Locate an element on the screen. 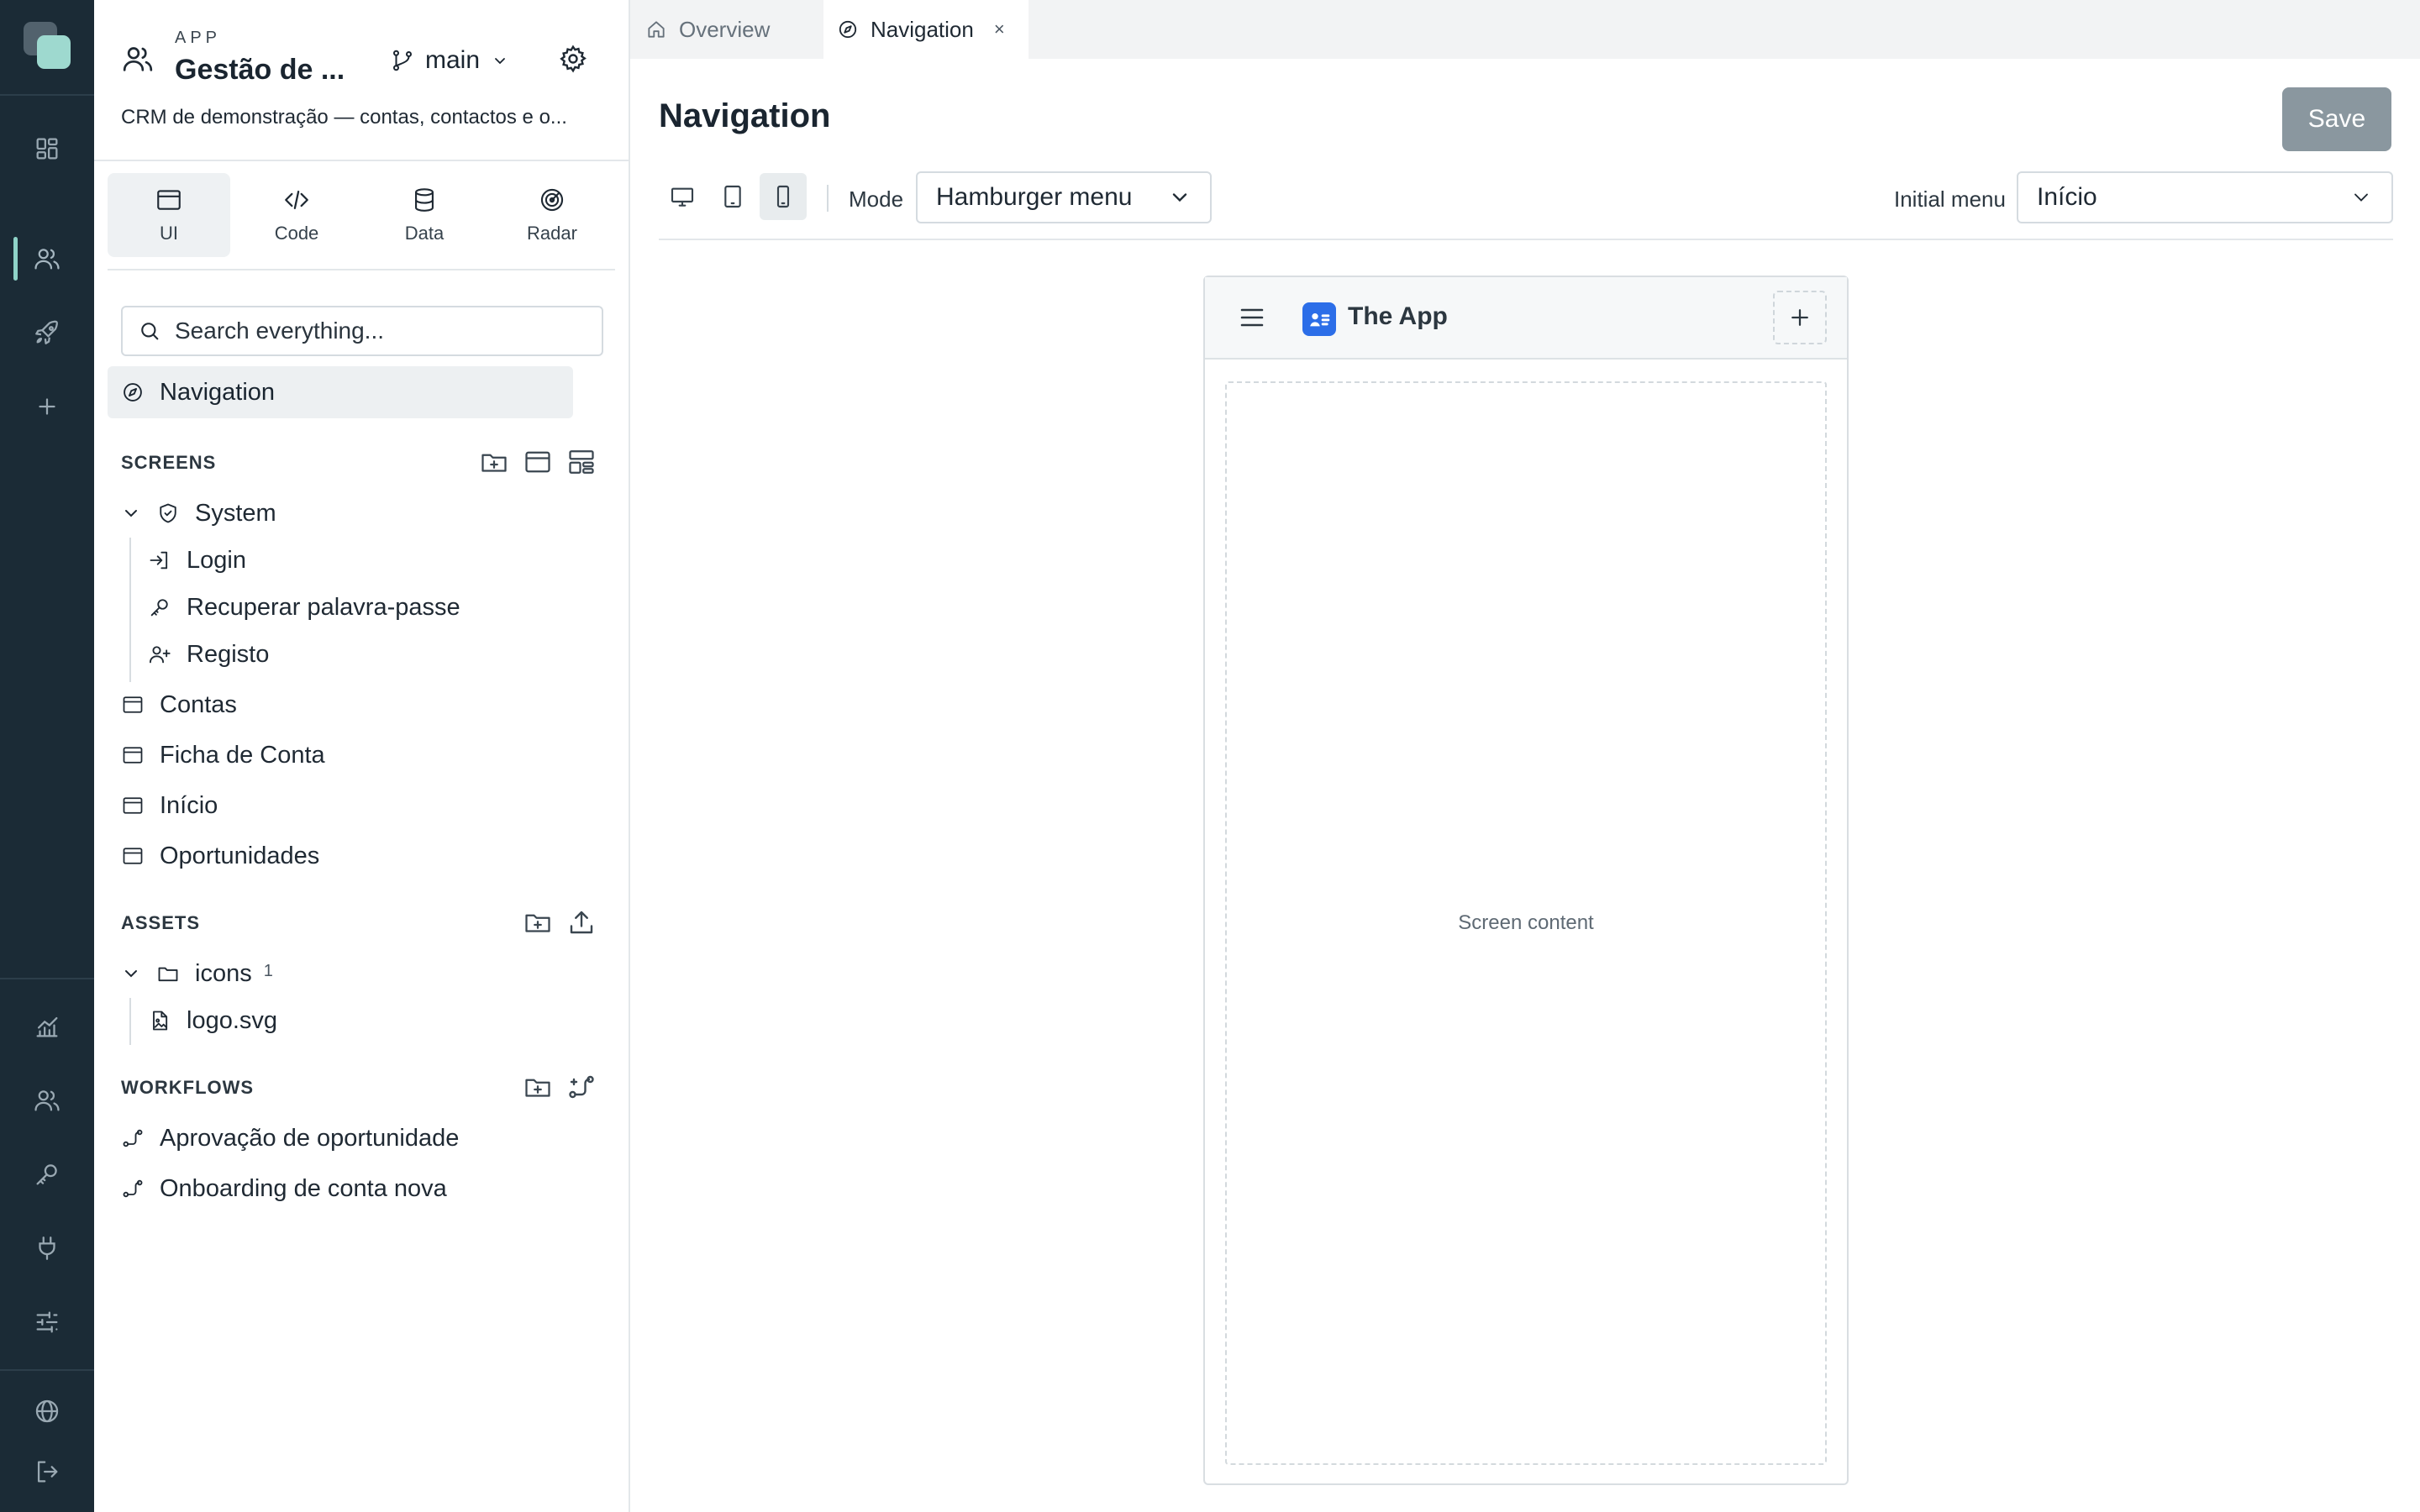  sliders-icon is located at coordinates (47, 1322).